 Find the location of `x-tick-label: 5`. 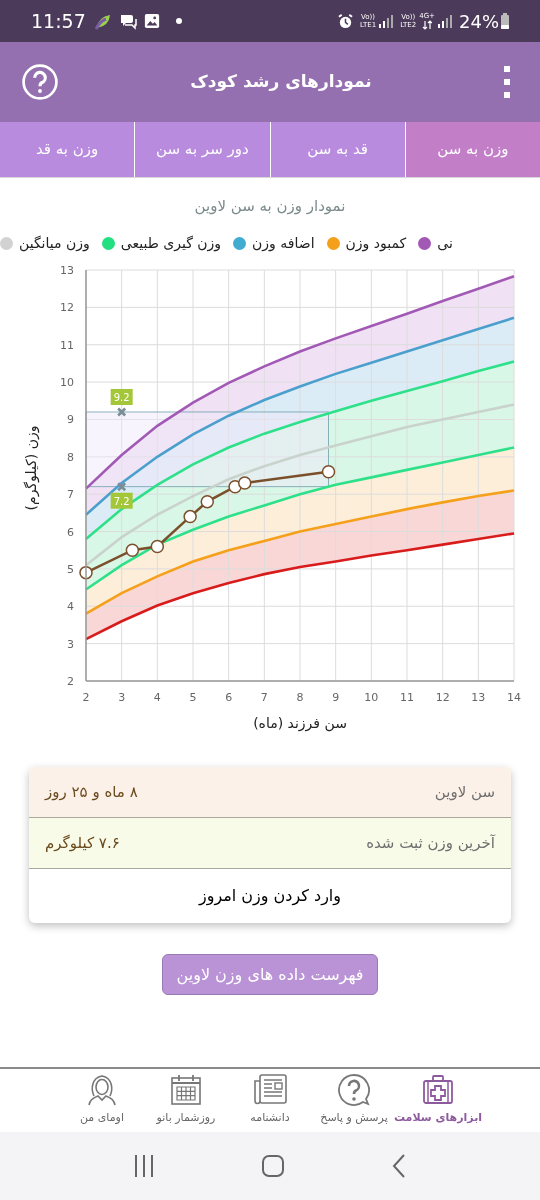

x-tick-label: 5 is located at coordinates (193, 697).